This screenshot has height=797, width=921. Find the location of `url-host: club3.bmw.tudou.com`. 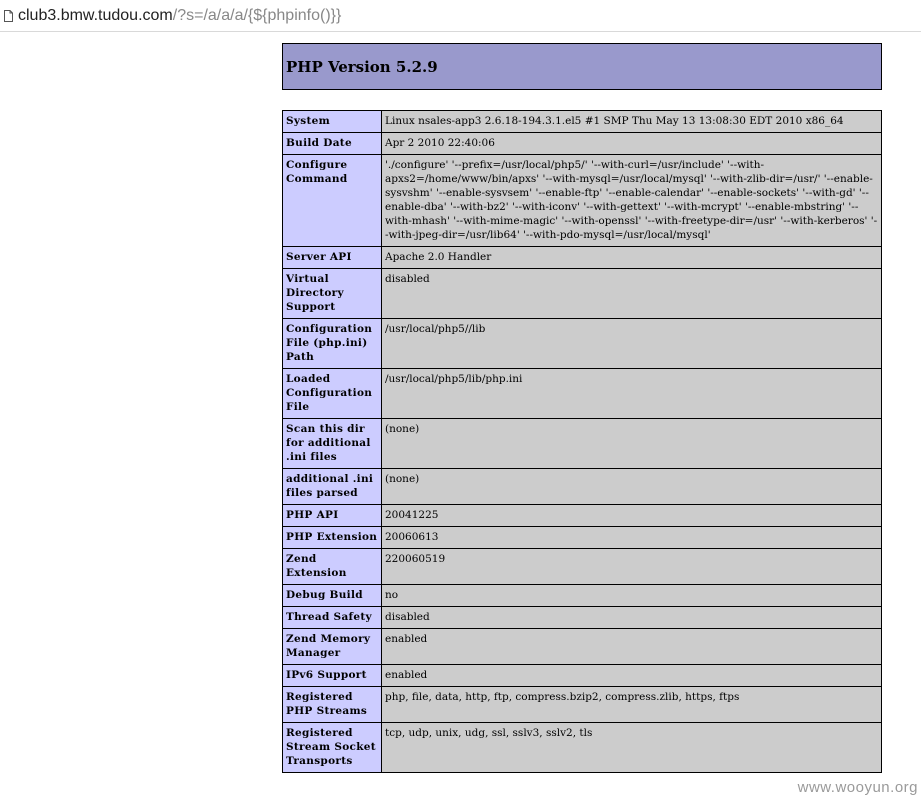

url-host: club3.bmw.tudou.com is located at coordinates (95, 15).